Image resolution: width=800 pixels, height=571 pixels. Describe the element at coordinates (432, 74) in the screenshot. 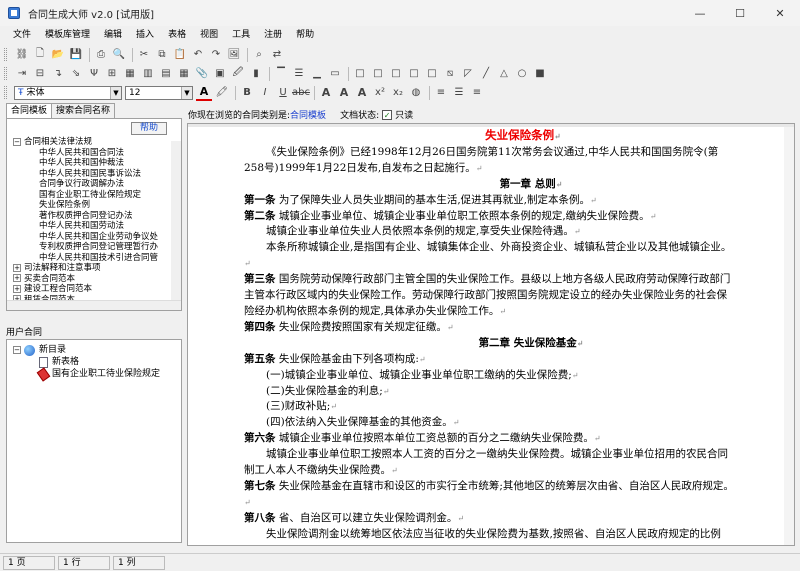

I see `box-outline-icon: □` at that location.